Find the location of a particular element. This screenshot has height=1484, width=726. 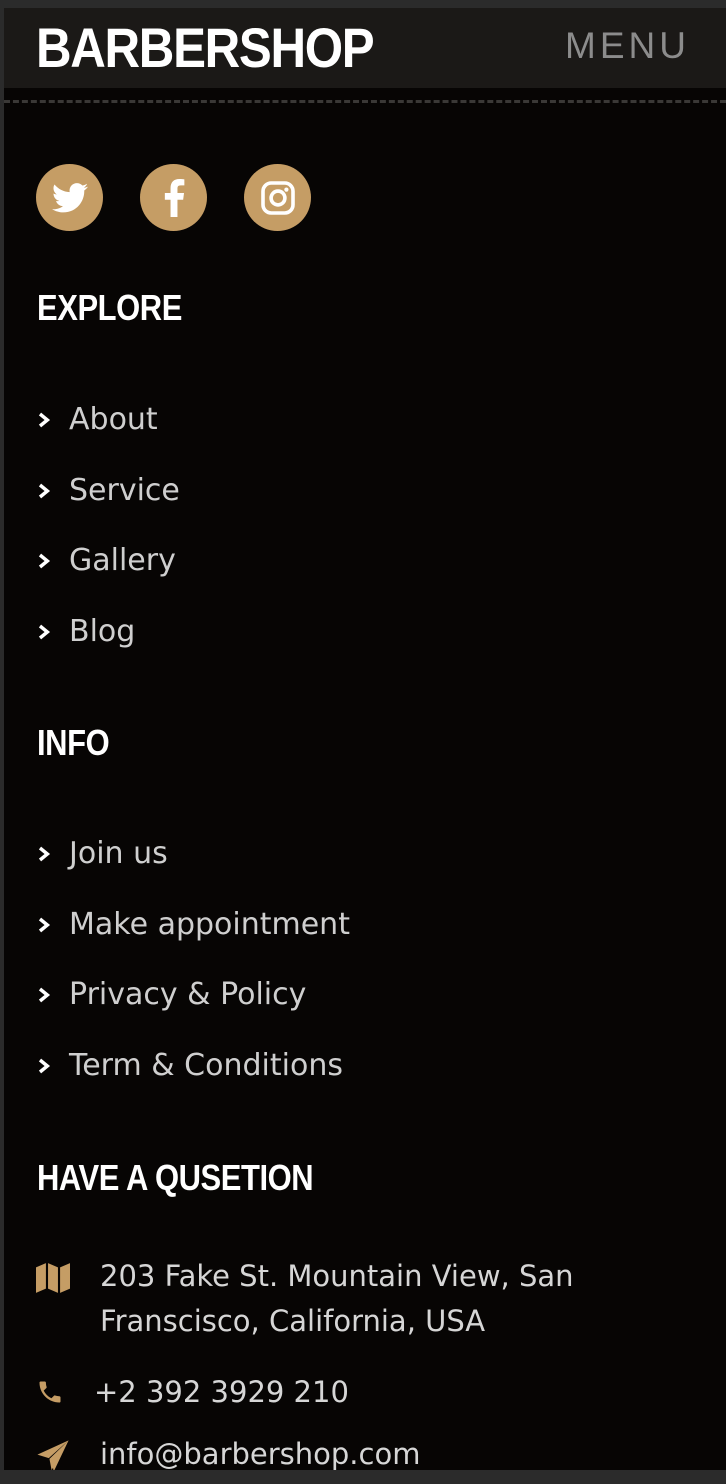

explore-link-service: Service is located at coordinates (108, 491).